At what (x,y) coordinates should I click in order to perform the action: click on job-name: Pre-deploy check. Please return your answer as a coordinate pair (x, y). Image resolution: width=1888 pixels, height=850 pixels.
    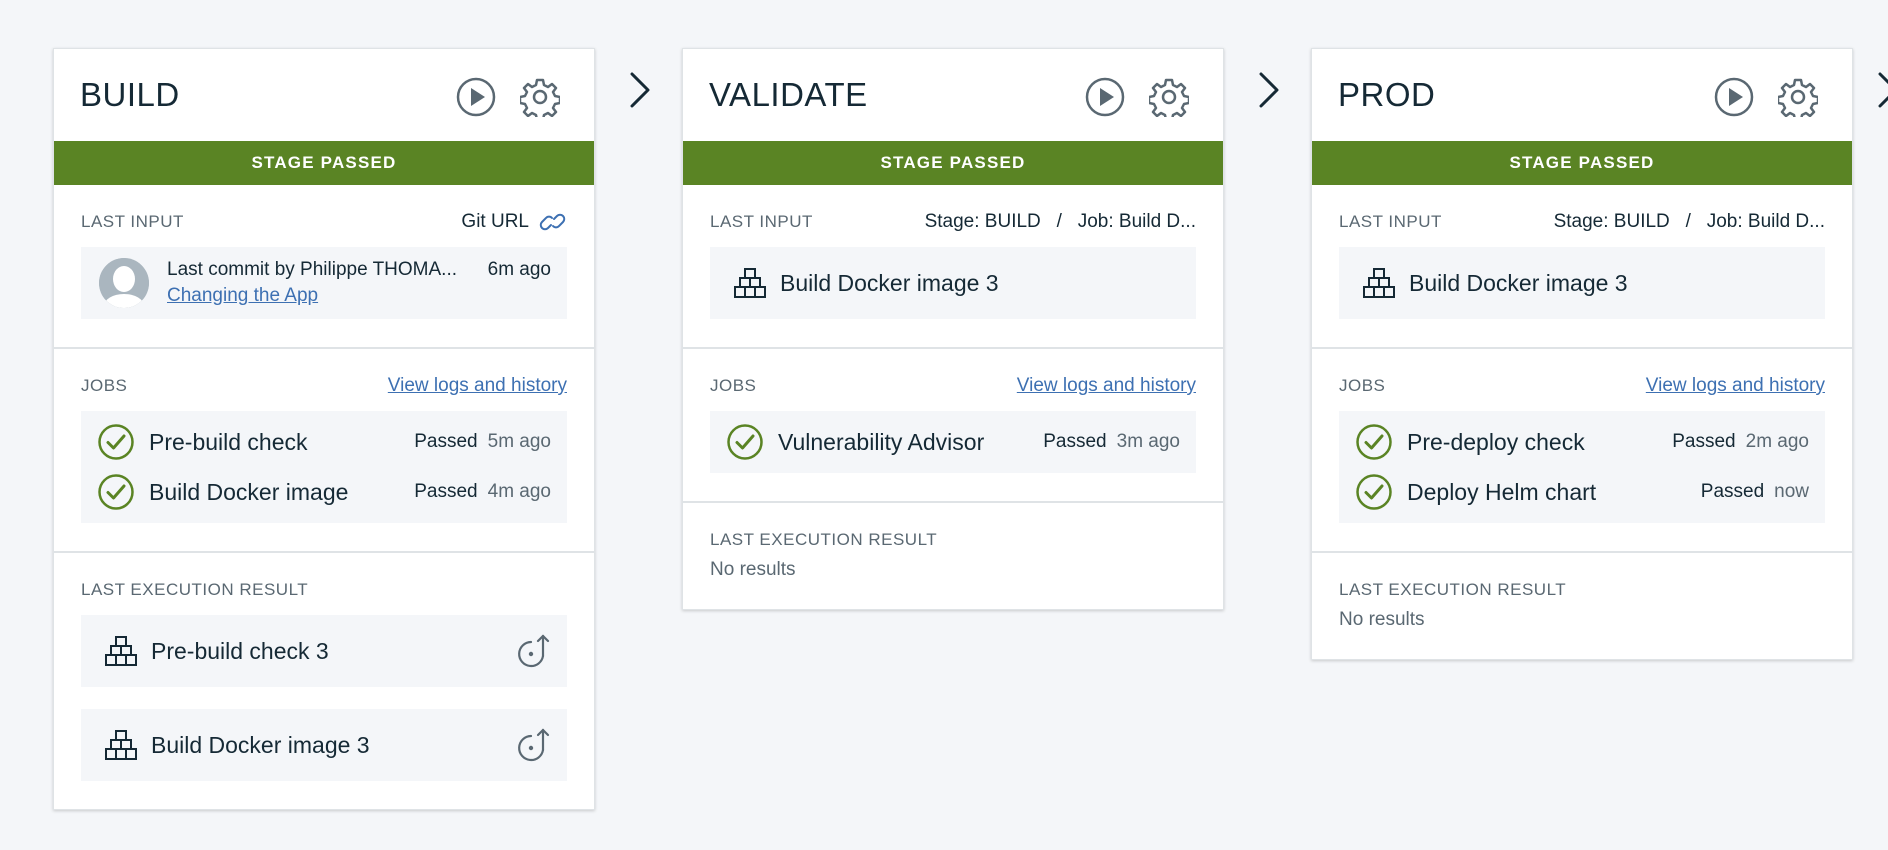
    Looking at the image, I should click on (1496, 441).